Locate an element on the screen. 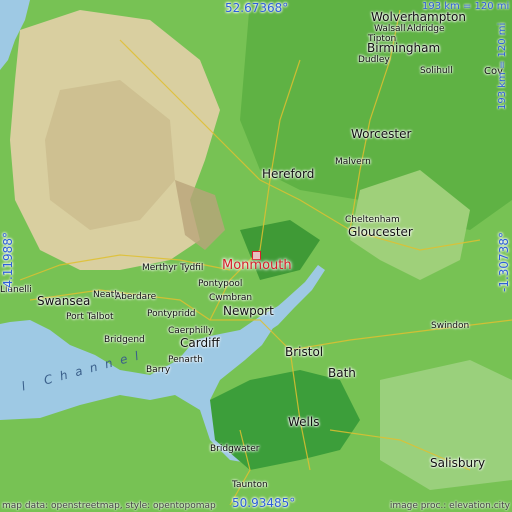 The height and width of the screenshot is (512, 512). place-label: Swansea is located at coordinates (63, 301).